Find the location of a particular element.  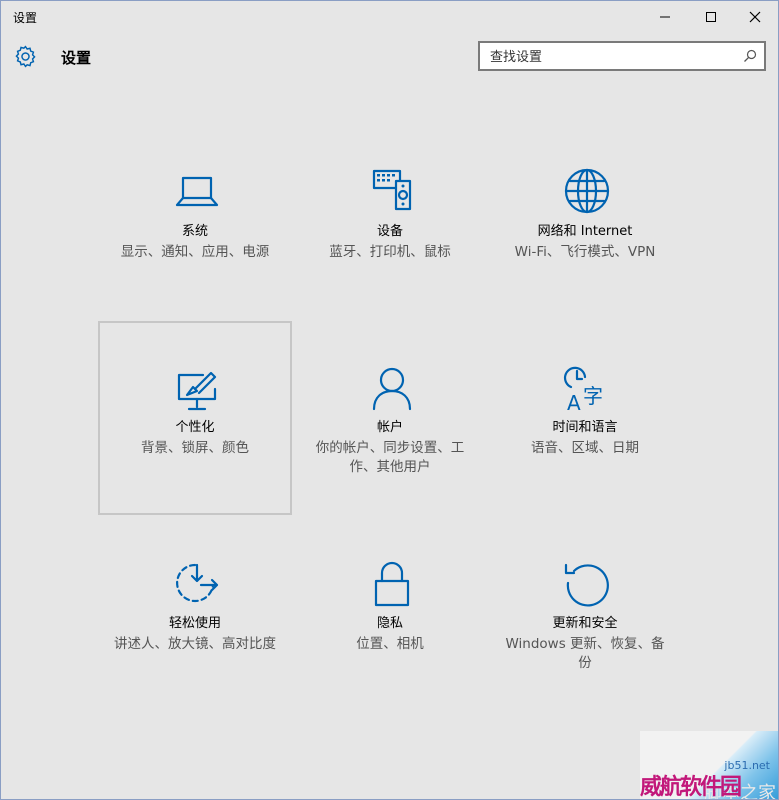

tile-title: 网络和 Internet is located at coordinates (585, 231).